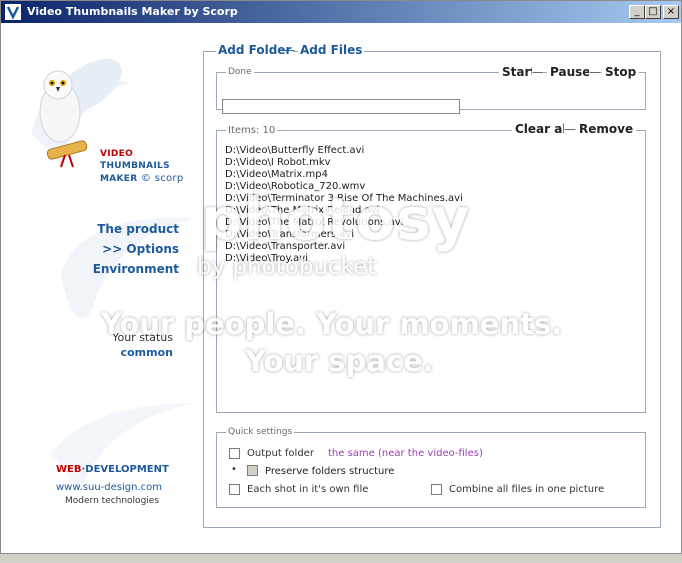  What do you see at coordinates (330, 471) in the screenshot?
I see `preserve-structure-label: Preserve folders structure` at bounding box center [330, 471].